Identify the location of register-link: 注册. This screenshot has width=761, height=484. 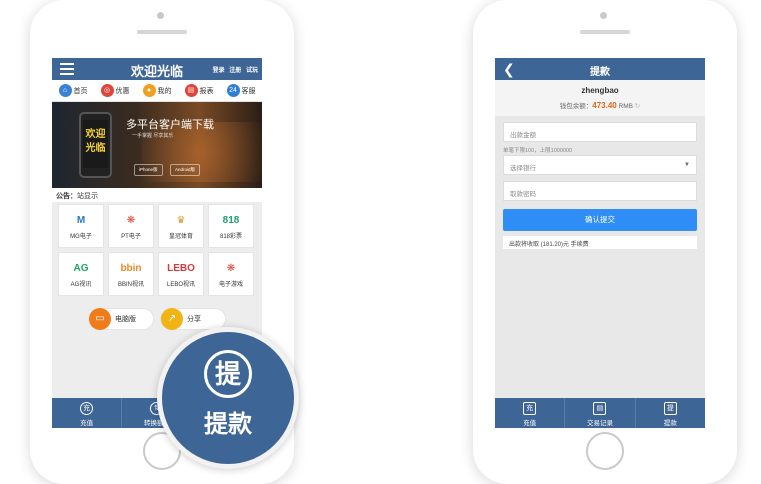
(235, 71).